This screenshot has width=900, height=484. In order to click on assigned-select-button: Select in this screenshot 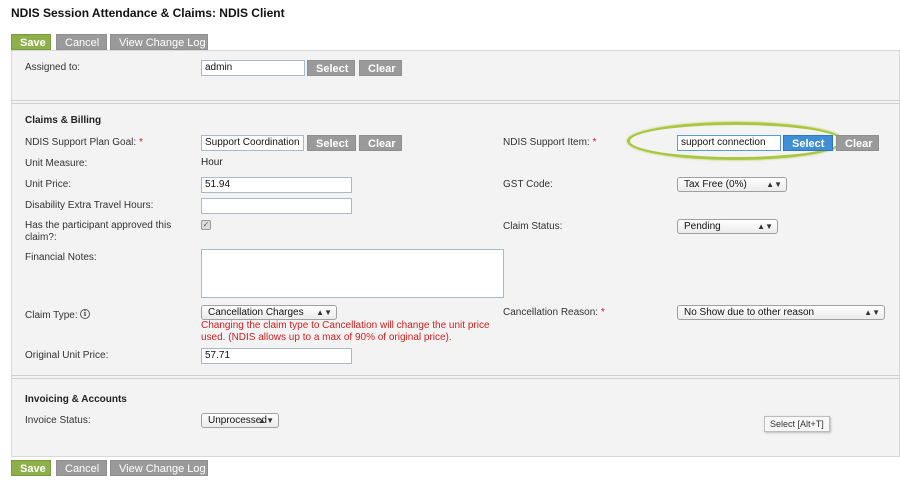, I will do `click(331, 68)`.